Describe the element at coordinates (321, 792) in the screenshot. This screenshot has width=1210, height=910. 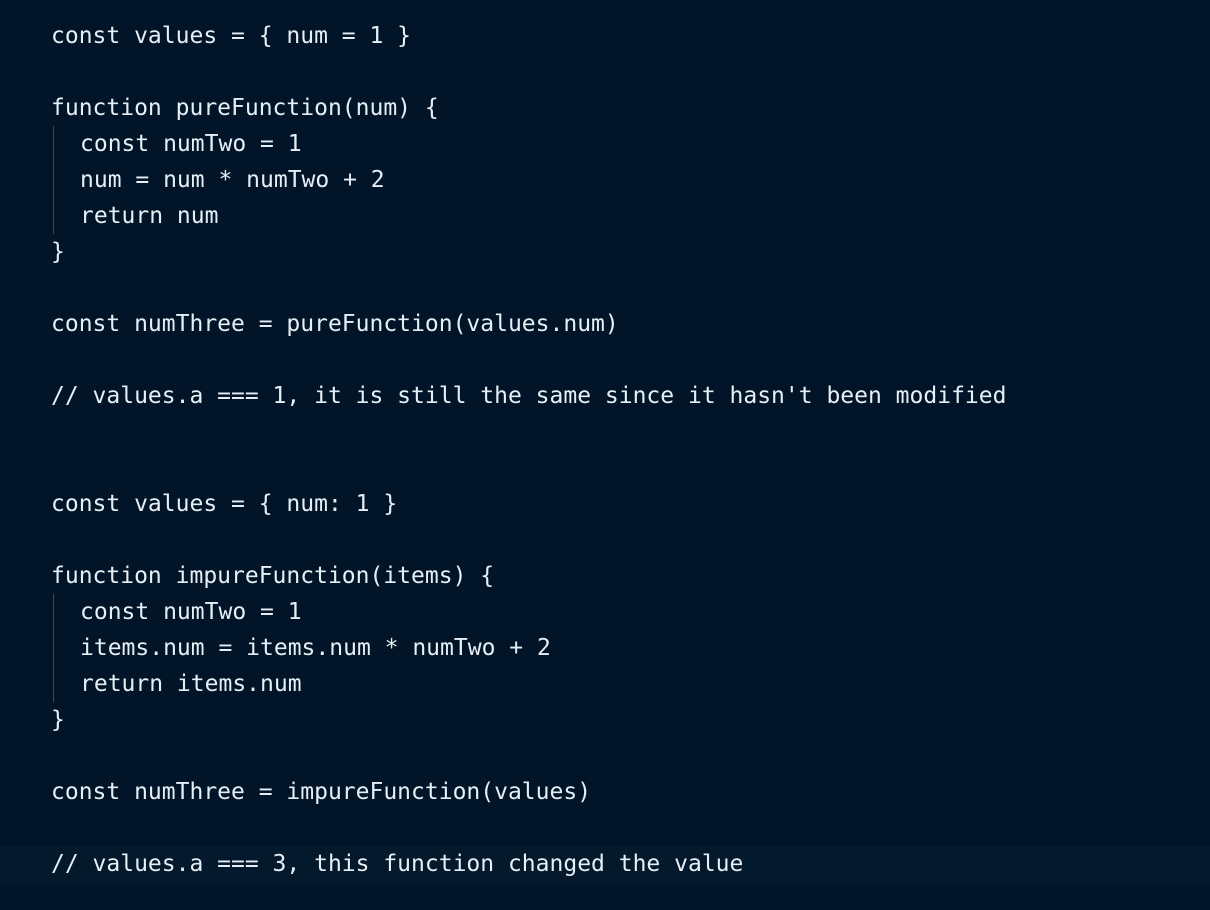
I see `code-line: const numThree = impureFunction(values)` at that location.